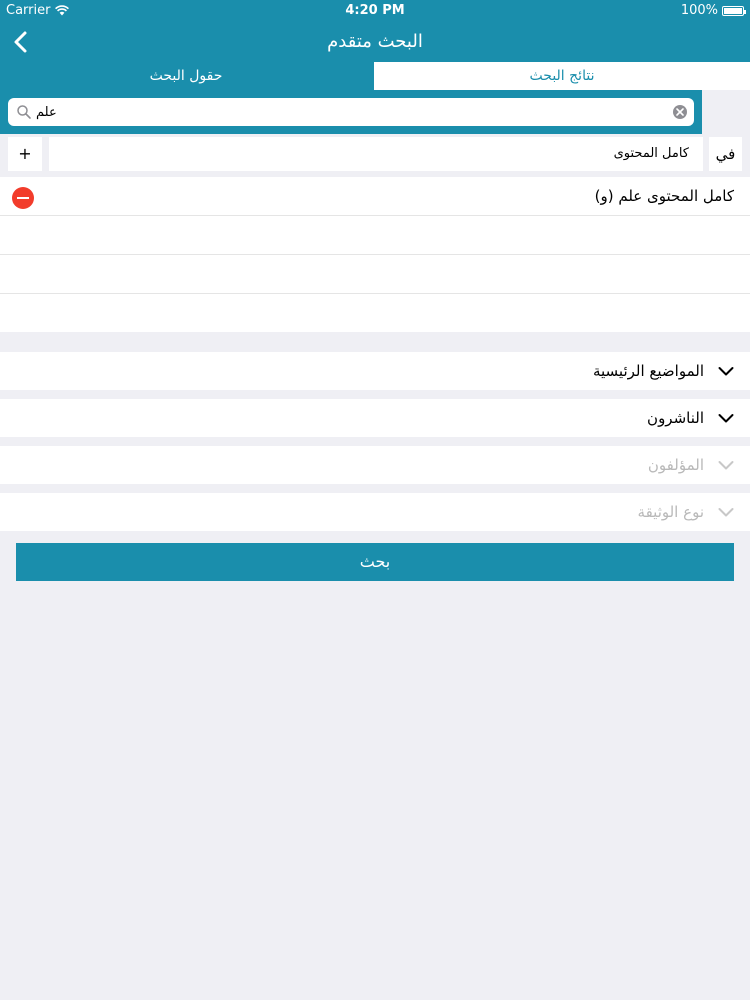  I want to click on page-title: البحث متقدم, so click(375, 41).